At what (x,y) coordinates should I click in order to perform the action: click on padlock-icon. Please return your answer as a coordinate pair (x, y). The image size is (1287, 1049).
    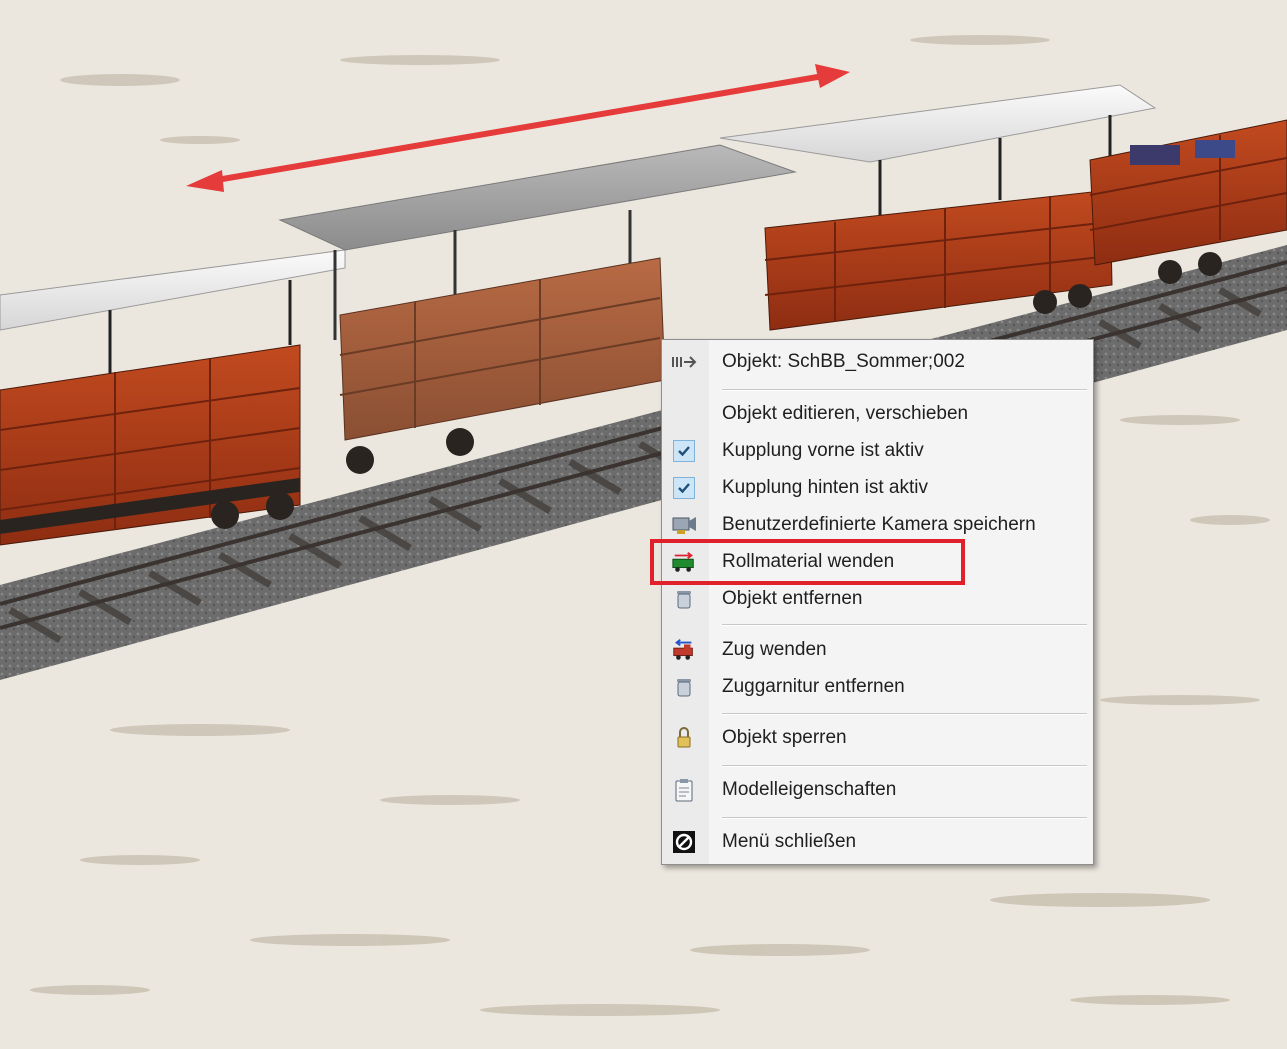
    Looking at the image, I should click on (684, 738).